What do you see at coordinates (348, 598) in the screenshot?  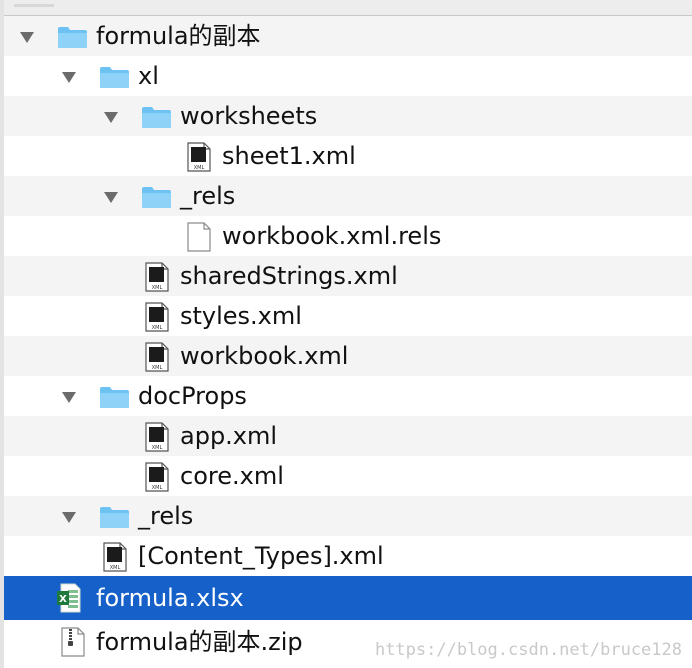 I see `tree-row-formula-xlsx: X formula.xlsx` at bounding box center [348, 598].